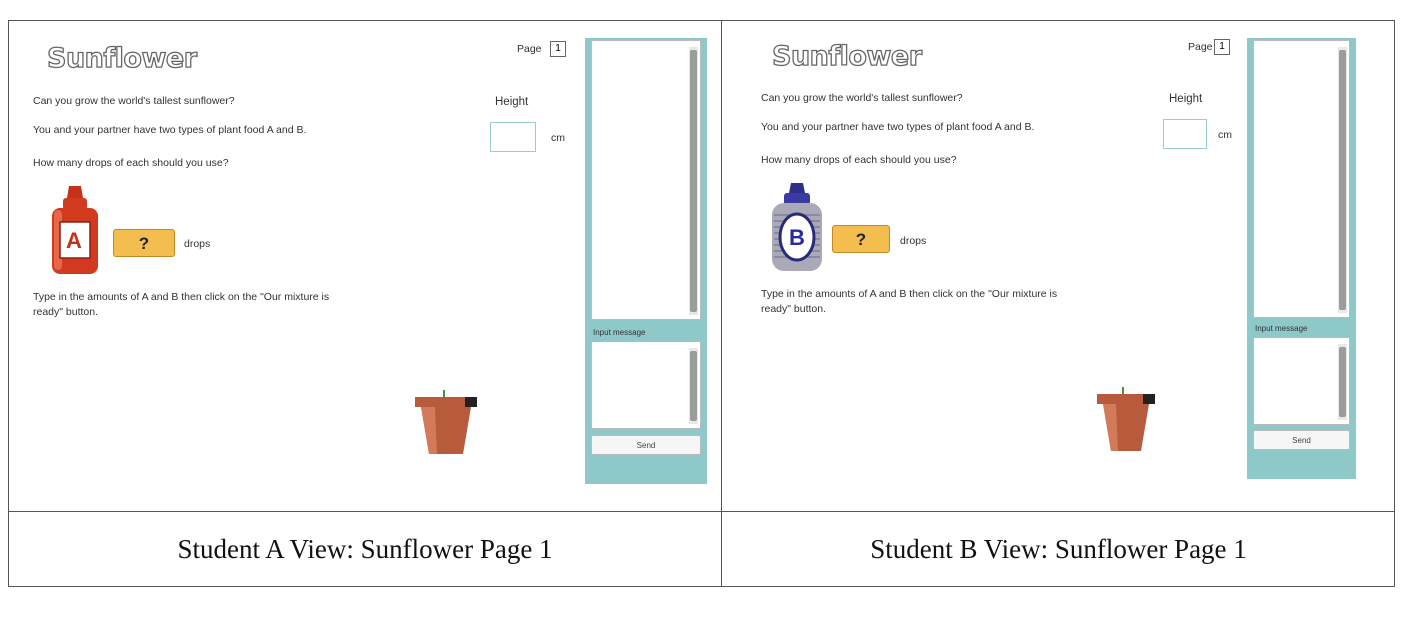 This screenshot has height=621, width=1426. I want to click on drops-a-button: ?, so click(144, 243).